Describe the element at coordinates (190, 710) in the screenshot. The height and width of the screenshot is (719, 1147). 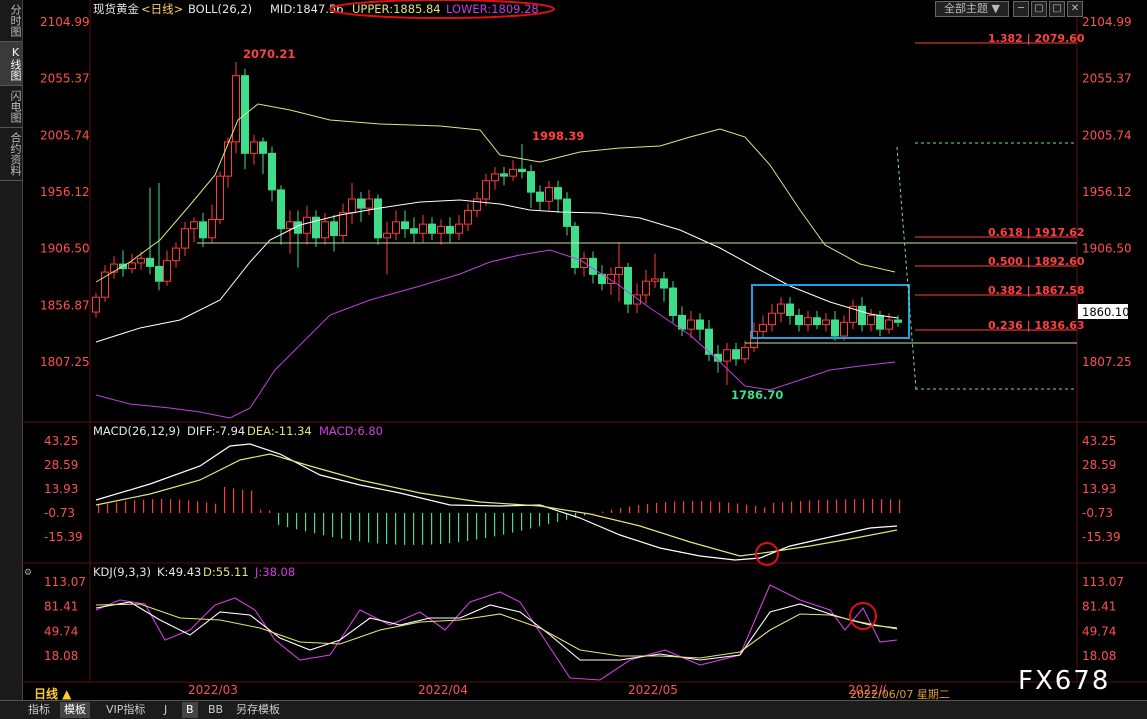
I see `tab-b: B` at that location.